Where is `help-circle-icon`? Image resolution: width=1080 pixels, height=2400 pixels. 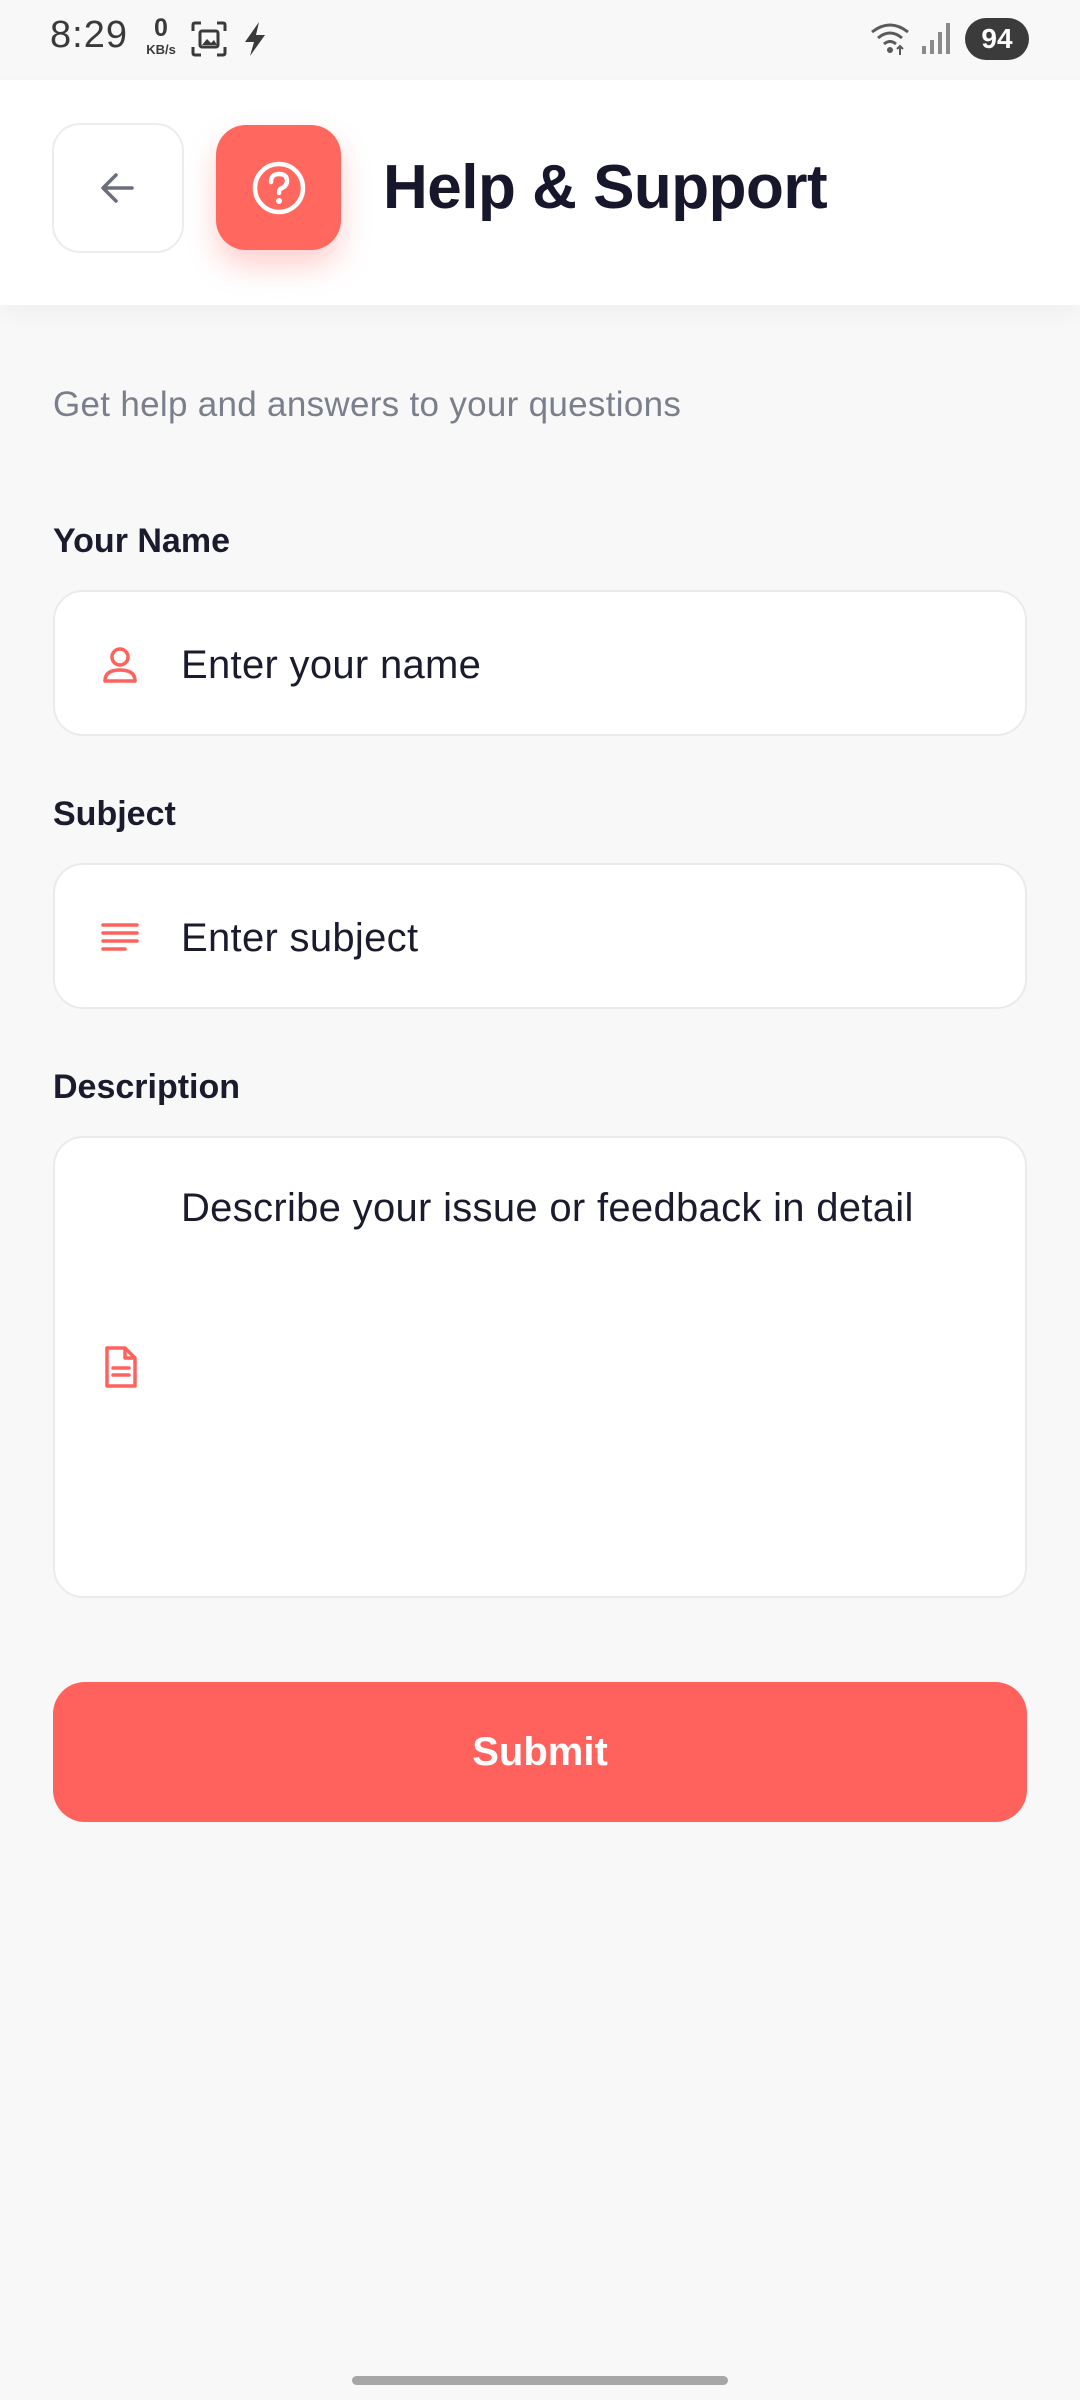 help-circle-icon is located at coordinates (278, 187).